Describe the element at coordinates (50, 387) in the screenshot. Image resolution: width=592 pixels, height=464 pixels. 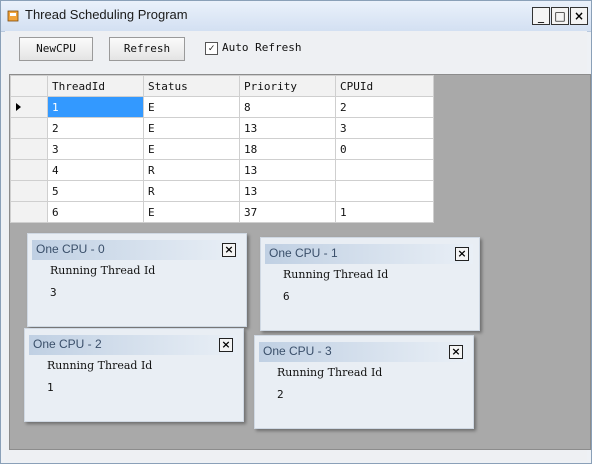
I see `running-thread-value: 1` at that location.